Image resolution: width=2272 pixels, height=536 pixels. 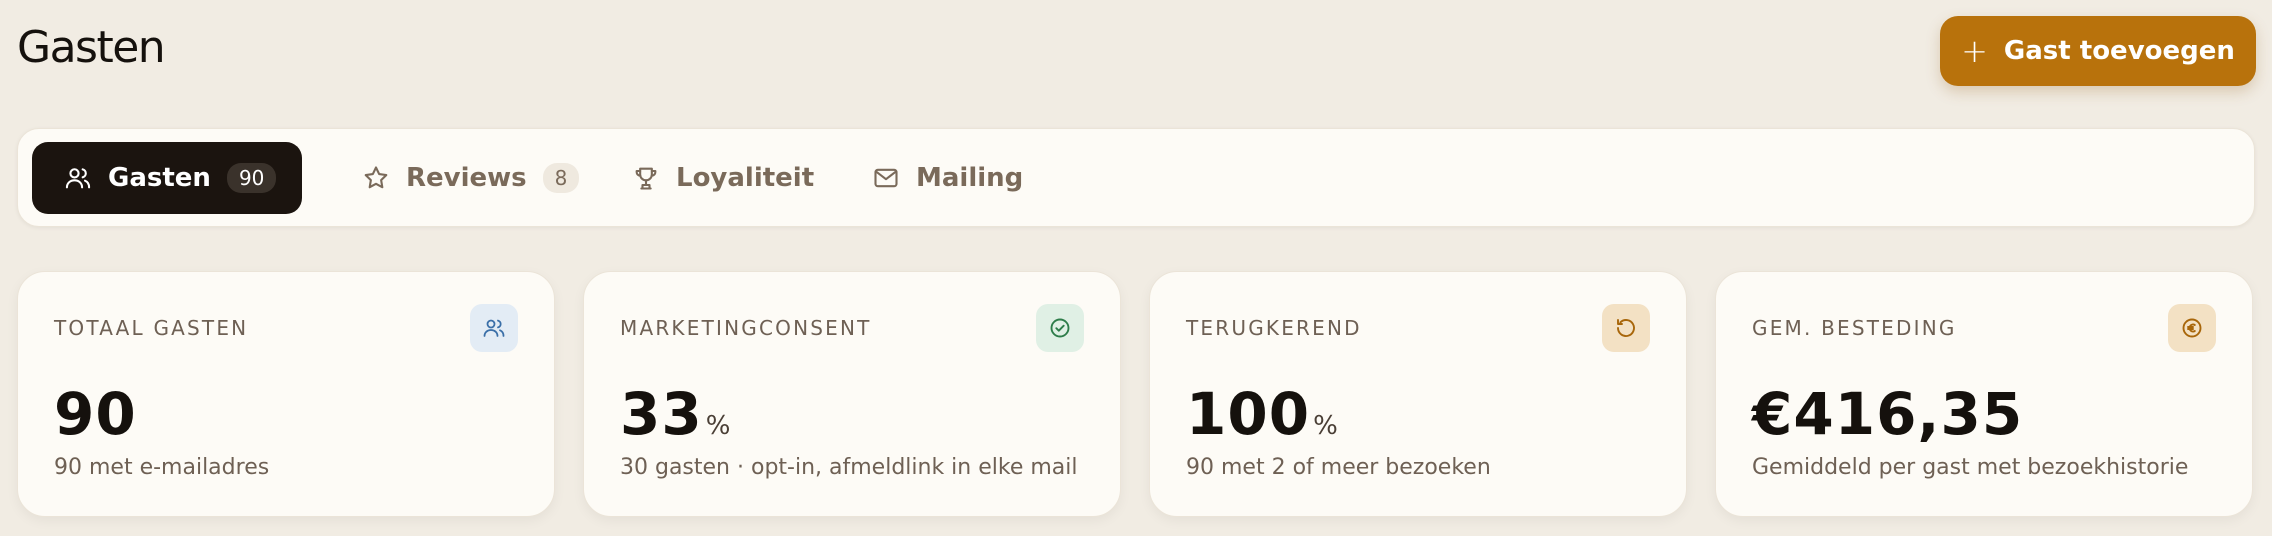 I want to click on tab-loyaliteit-label: Loyaliteit, so click(x=745, y=178).